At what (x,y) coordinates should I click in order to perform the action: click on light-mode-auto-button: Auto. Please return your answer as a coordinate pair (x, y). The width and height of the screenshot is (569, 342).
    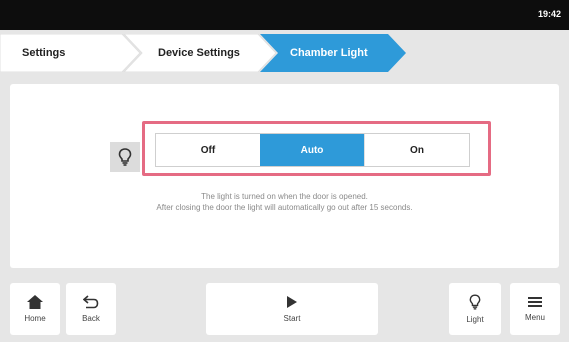
    Looking at the image, I should click on (312, 150).